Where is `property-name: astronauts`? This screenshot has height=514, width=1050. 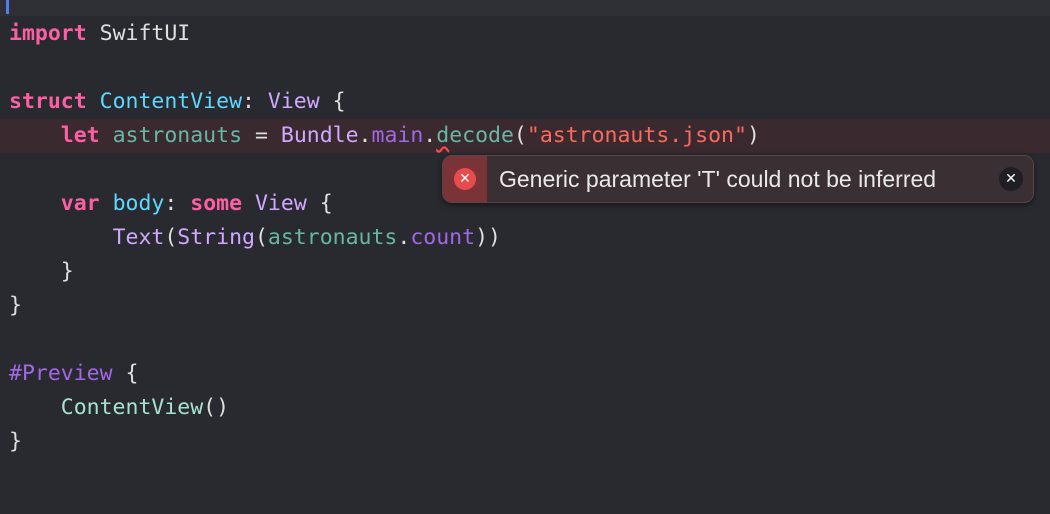
property-name: astronauts is located at coordinates (177, 135).